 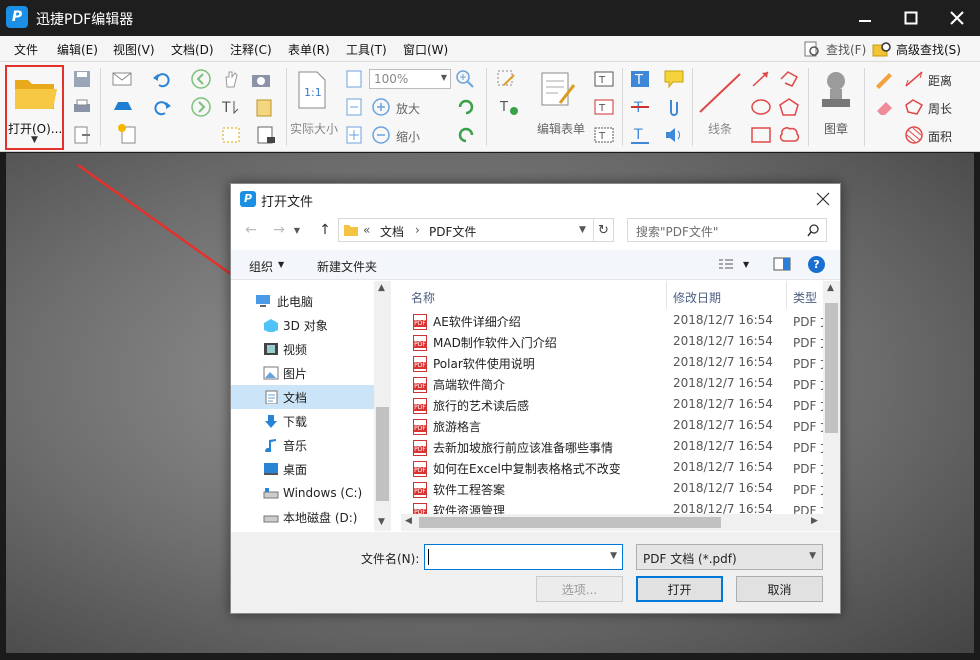 What do you see at coordinates (782, 264) in the screenshot?
I see `preview-pane-icon` at bounding box center [782, 264].